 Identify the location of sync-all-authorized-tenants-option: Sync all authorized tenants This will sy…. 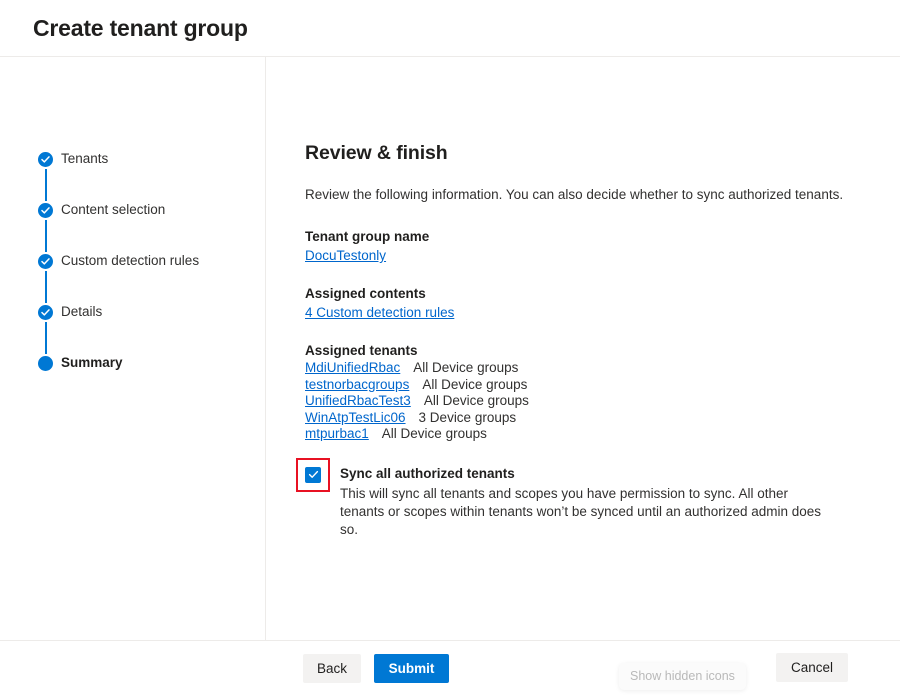
(598, 498).